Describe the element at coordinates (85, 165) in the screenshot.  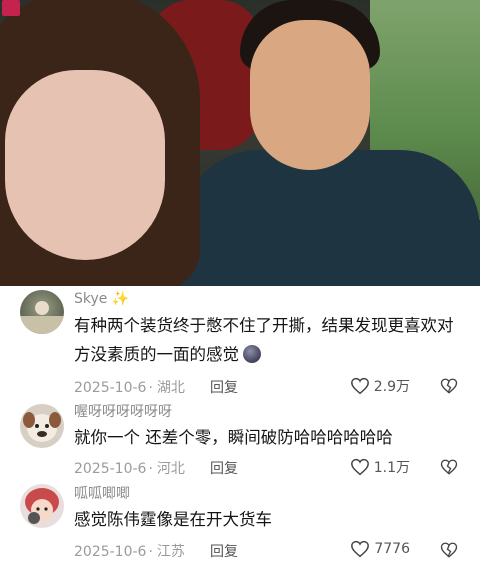
I see `woman-figure-face` at that location.